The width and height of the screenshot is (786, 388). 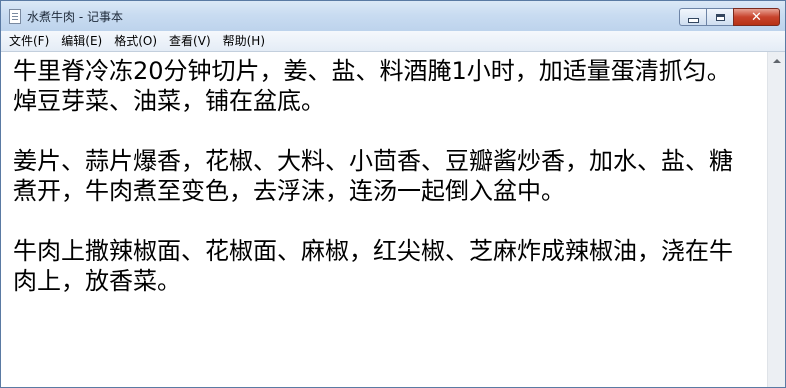 I want to click on close-icon: ✕, so click(x=756, y=17).